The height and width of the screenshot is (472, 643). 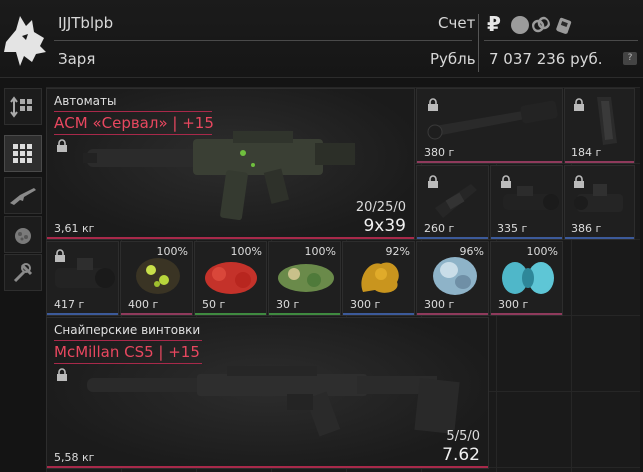 I want to click on item-slot-artifact-green: 100% 400 г, so click(x=156, y=278).